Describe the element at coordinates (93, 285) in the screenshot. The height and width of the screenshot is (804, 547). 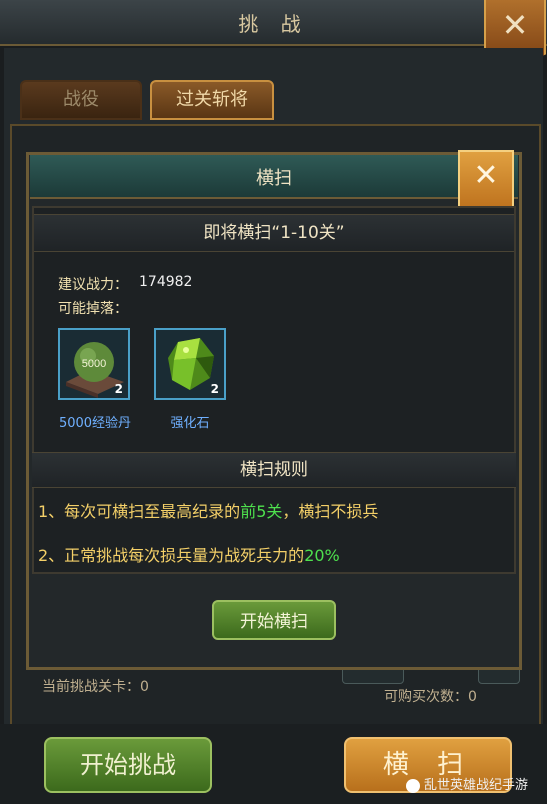
I see `recommended-power-label: 建议战力：` at that location.